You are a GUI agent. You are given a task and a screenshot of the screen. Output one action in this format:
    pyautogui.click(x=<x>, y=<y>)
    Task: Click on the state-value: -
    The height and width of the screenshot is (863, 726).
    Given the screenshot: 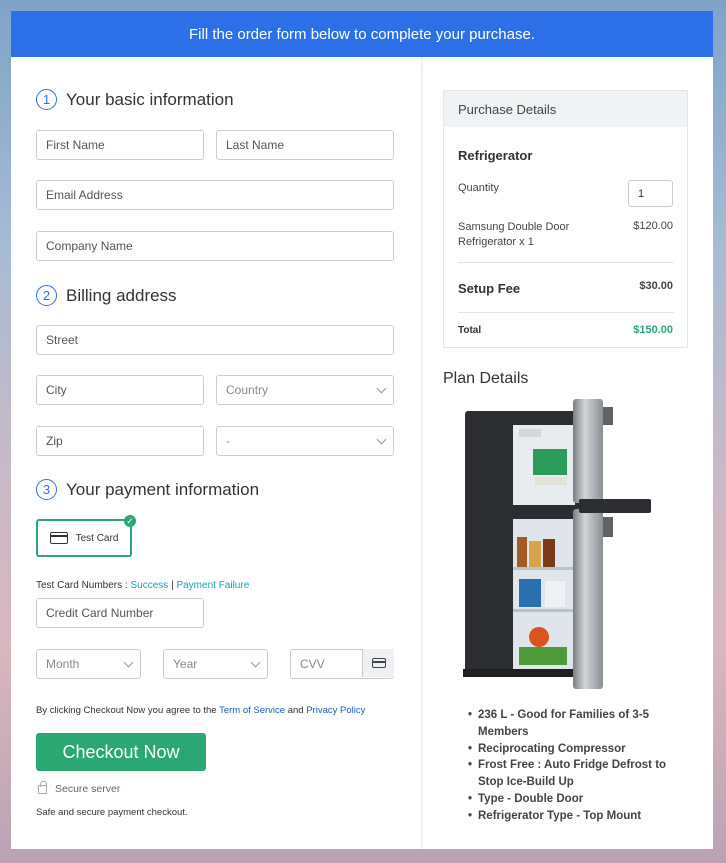 What is the action you would take?
    pyautogui.click(x=228, y=441)
    